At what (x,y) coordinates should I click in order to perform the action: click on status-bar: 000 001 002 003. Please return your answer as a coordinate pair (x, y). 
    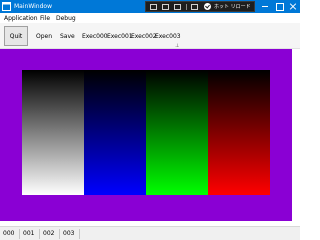
    Looking at the image, I should click on (150, 233).